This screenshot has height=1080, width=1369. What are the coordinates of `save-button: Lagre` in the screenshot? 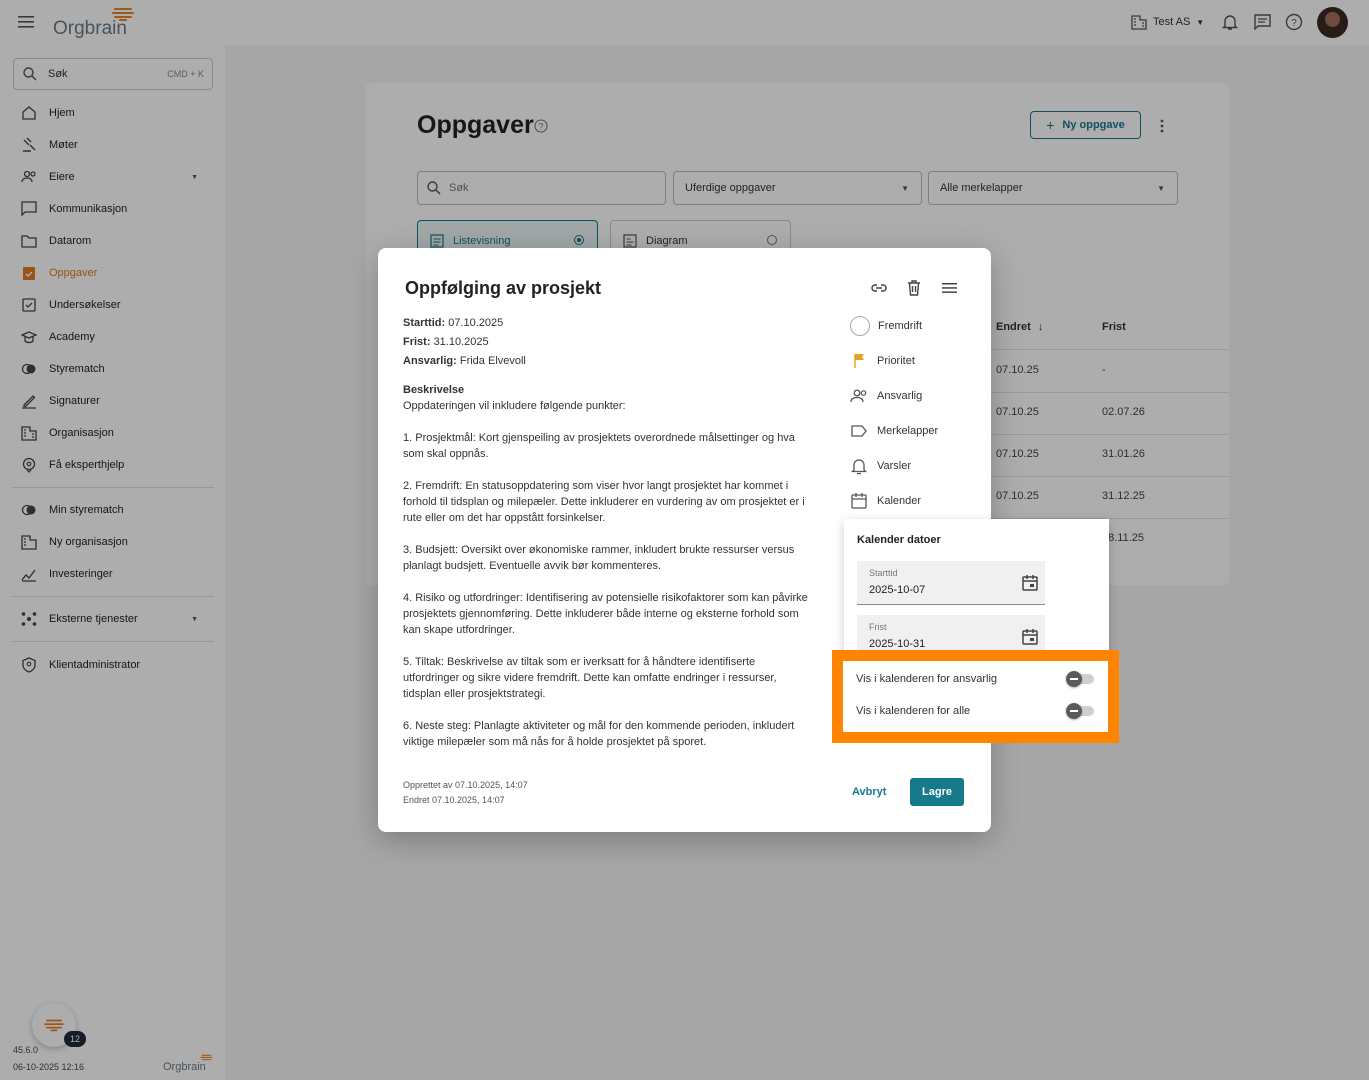 It's located at (937, 792).